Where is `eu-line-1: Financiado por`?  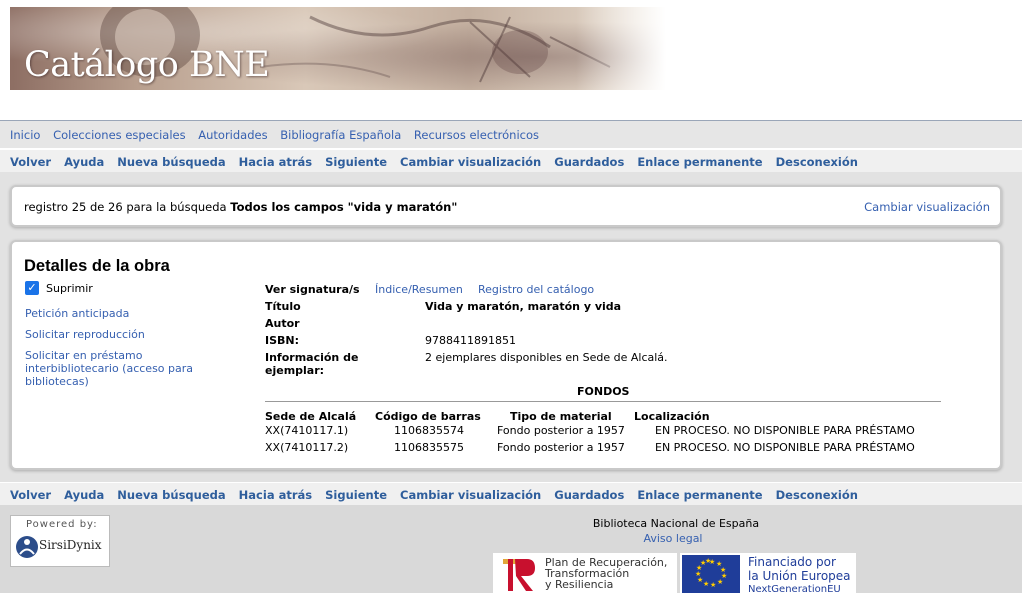 eu-line-1: Financiado por is located at coordinates (792, 562).